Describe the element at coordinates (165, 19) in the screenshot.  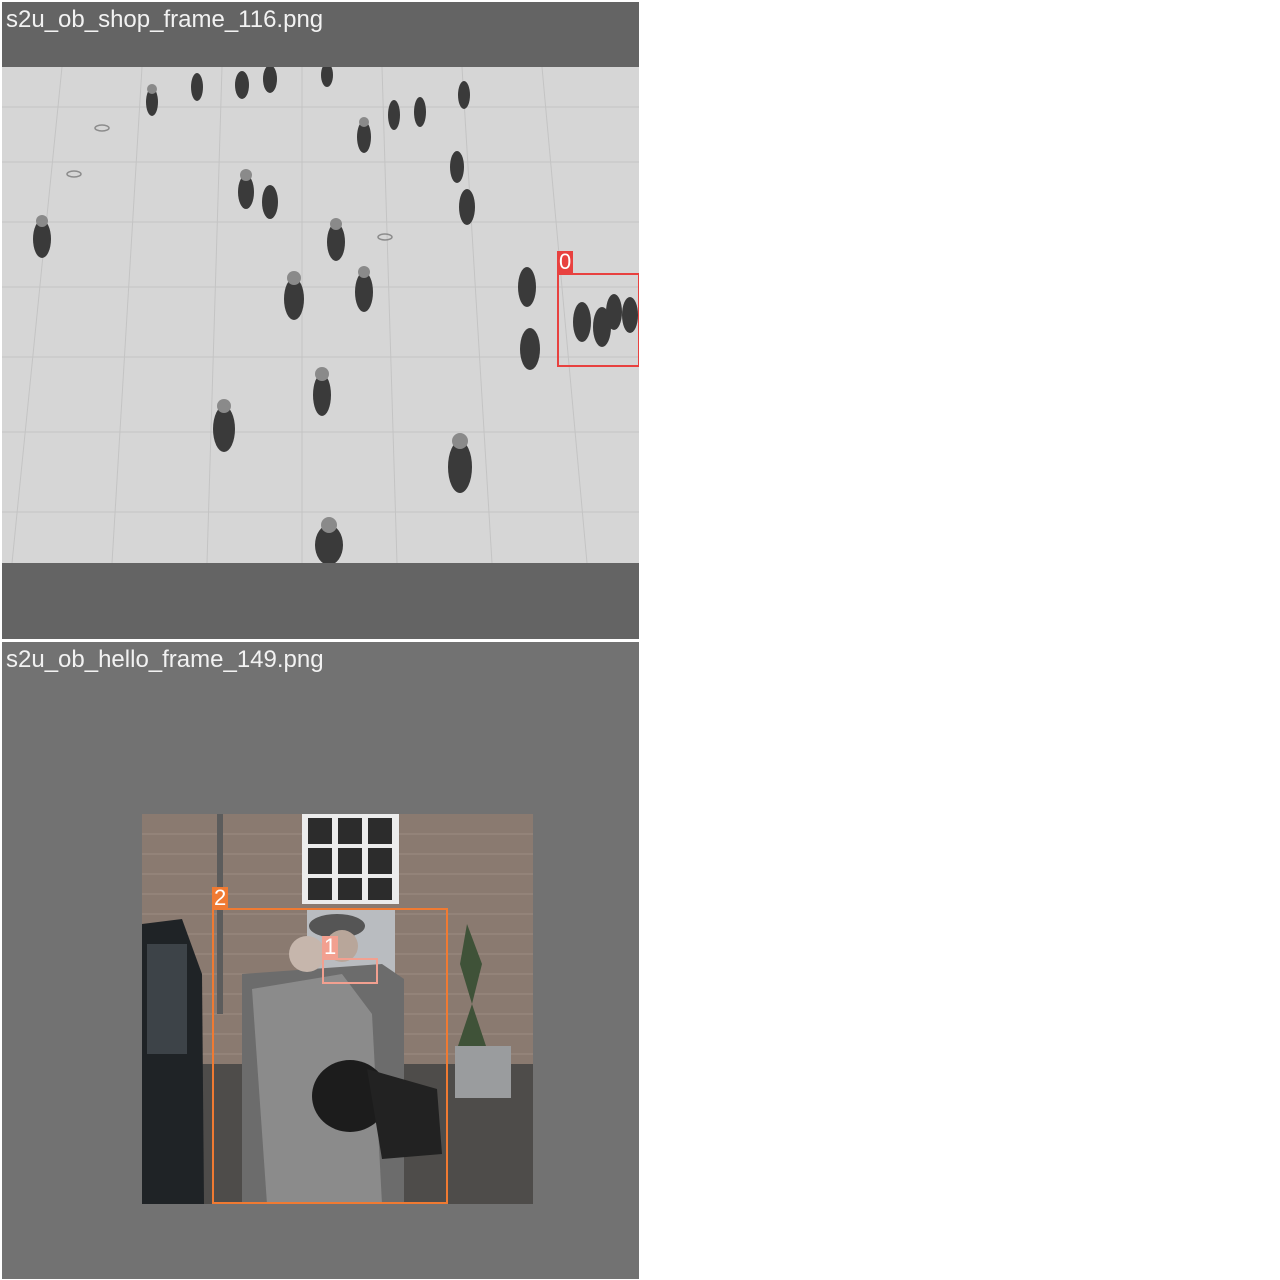
I see `image-filename: s2u_ob_shop_frame_116.png` at that location.